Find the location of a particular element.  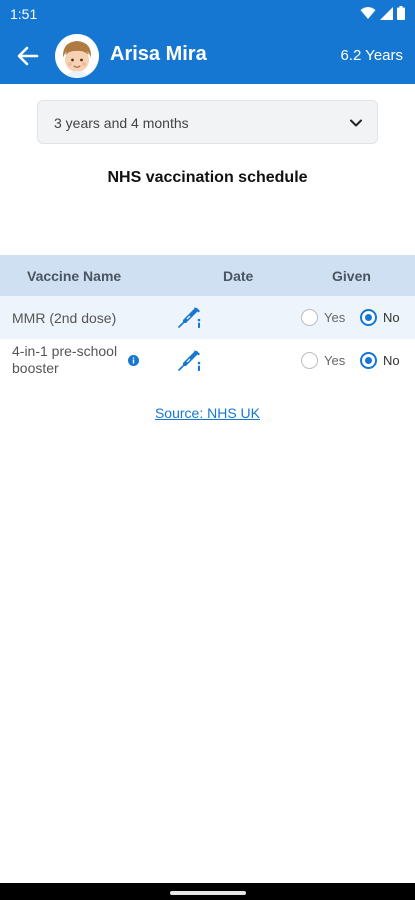

child-age: 6.2 Years is located at coordinates (371, 55).